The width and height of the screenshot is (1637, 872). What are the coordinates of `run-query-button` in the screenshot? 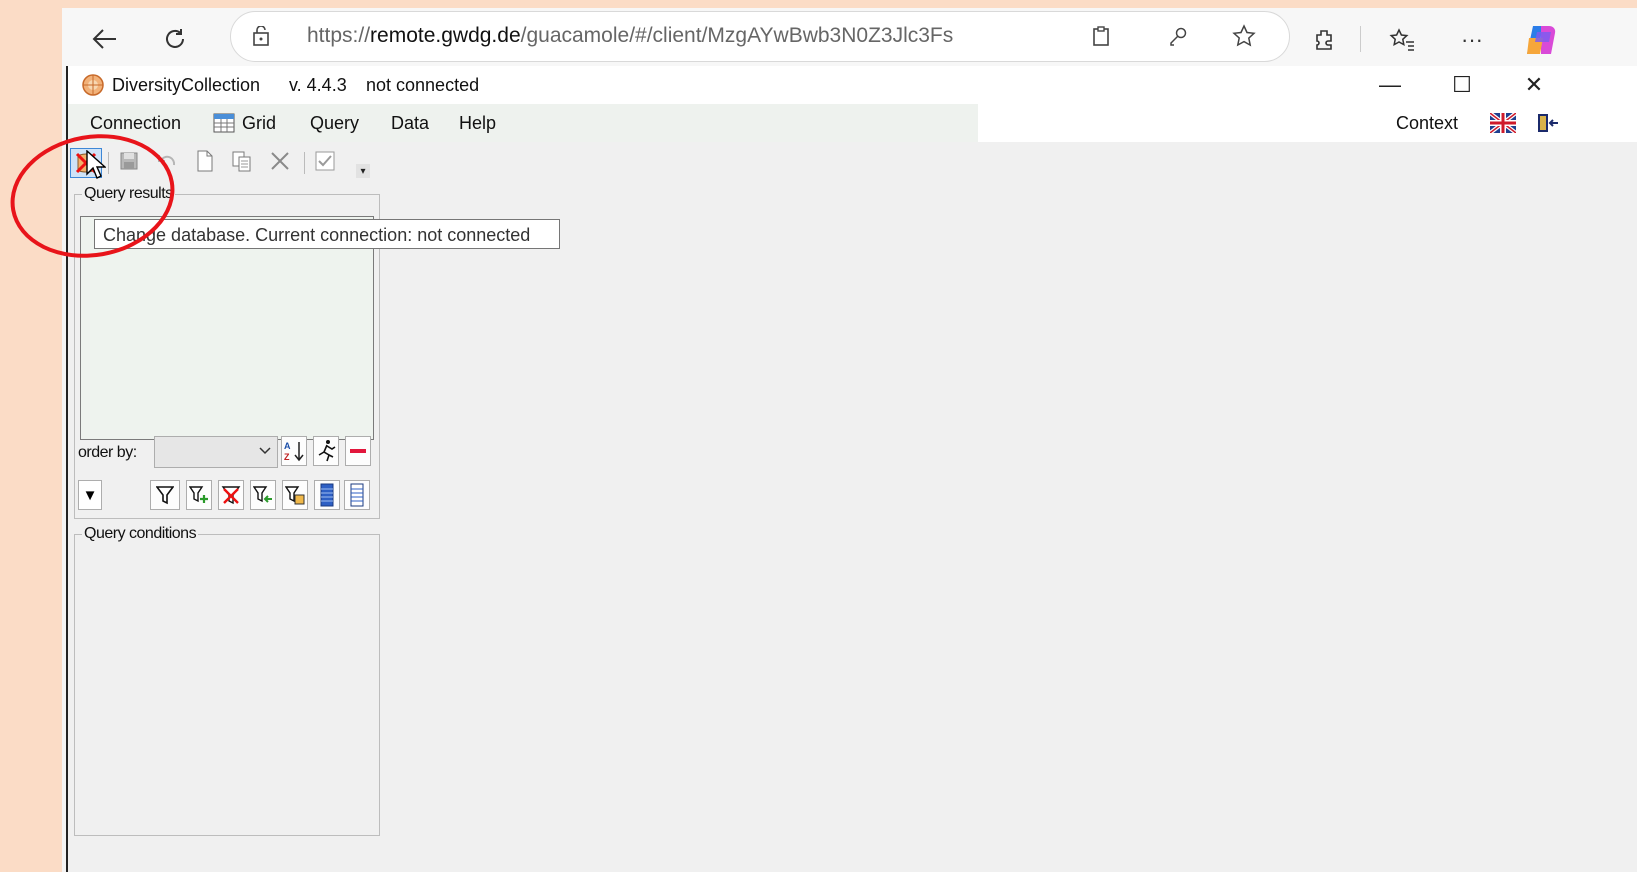 It's located at (326, 451).